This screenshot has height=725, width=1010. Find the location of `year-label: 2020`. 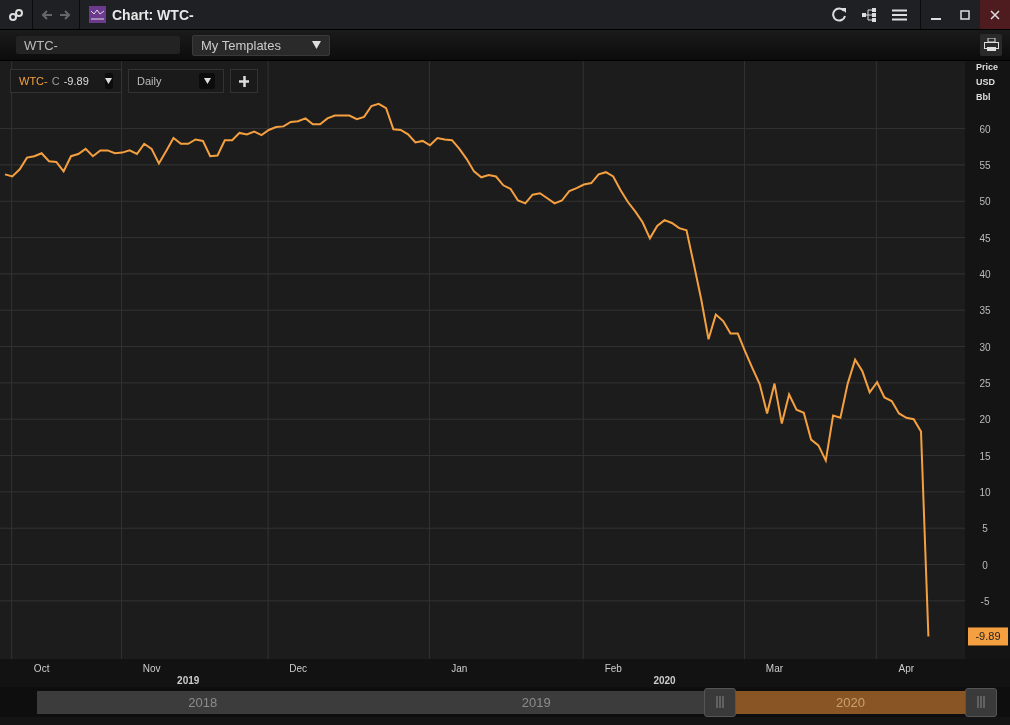

year-label: 2020 is located at coordinates (664, 680).